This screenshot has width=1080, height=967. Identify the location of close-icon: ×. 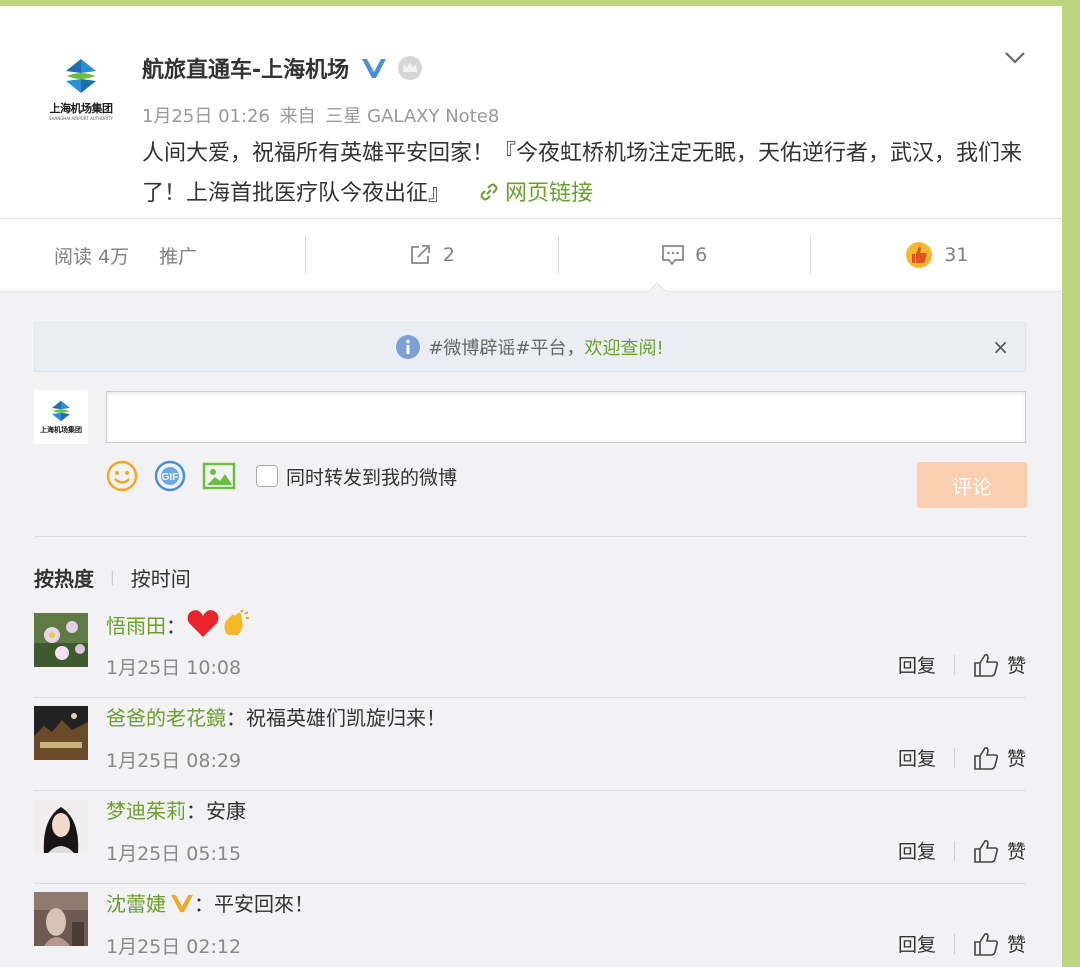
(1000, 347).